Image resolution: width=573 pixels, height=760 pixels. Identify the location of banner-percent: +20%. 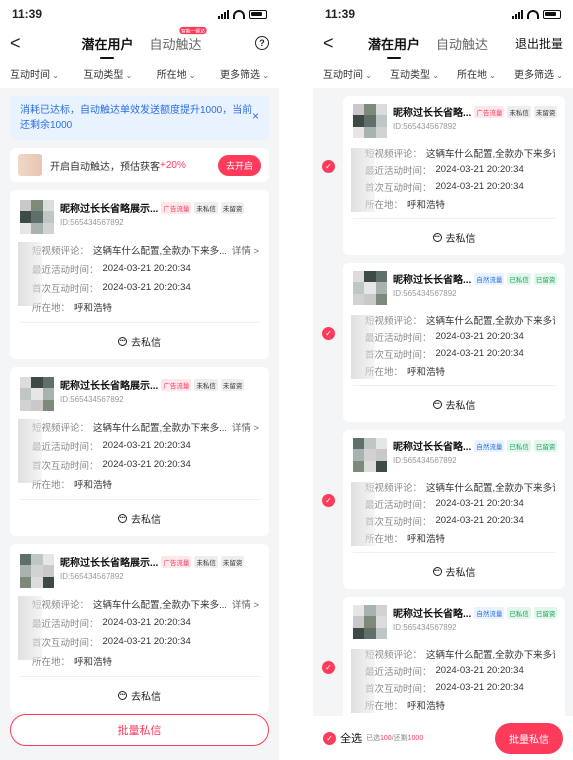
(173, 165).